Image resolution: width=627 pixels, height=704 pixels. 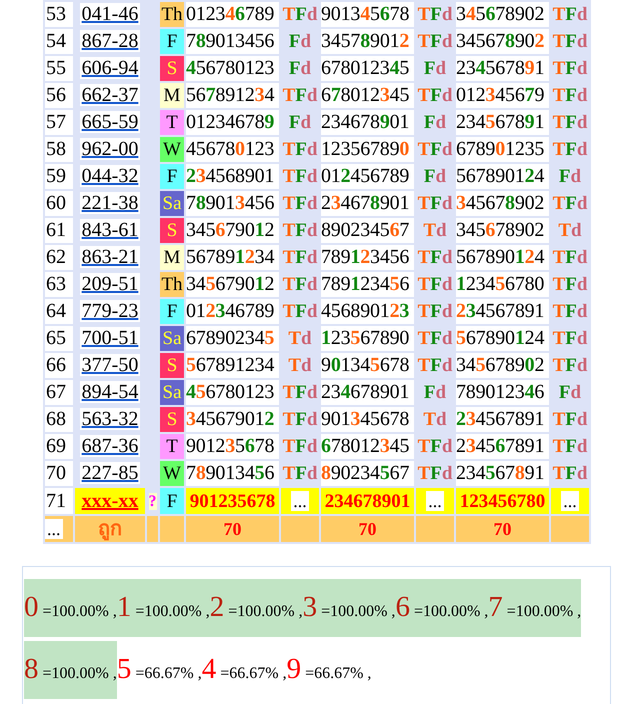 I want to click on ticket-link: 867-28, so click(x=110, y=41).